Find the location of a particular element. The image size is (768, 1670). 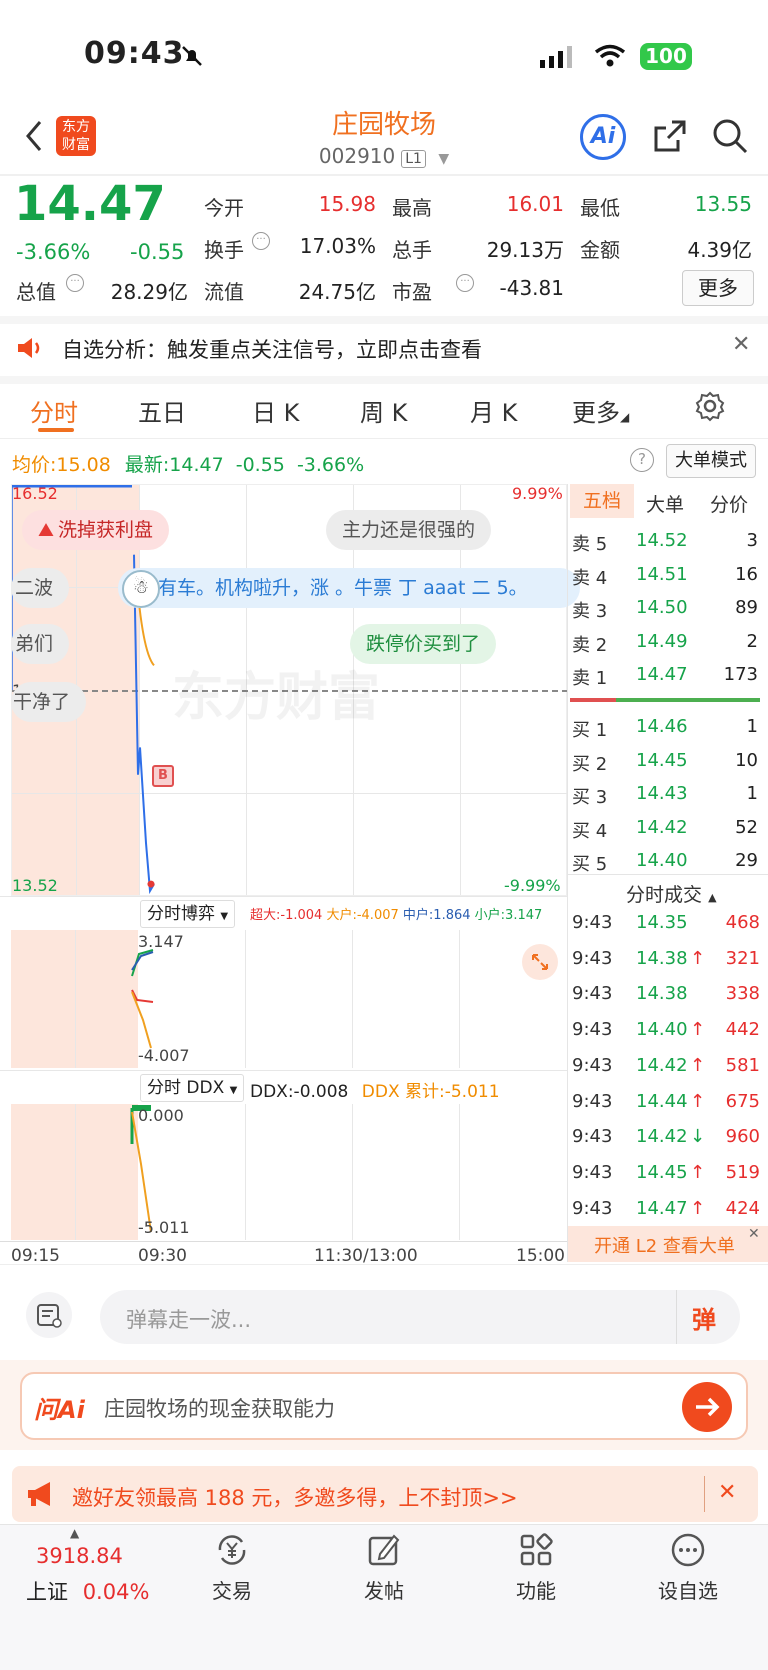

more-button: 更多 is located at coordinates (718, 288).